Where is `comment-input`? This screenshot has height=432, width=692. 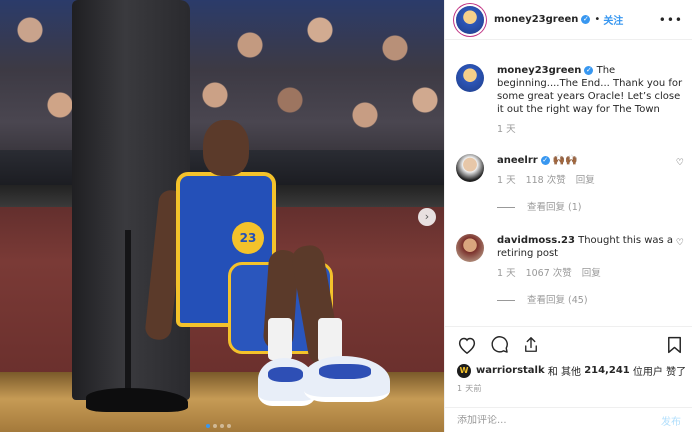 comment-input is located at coordinates (559, 420).